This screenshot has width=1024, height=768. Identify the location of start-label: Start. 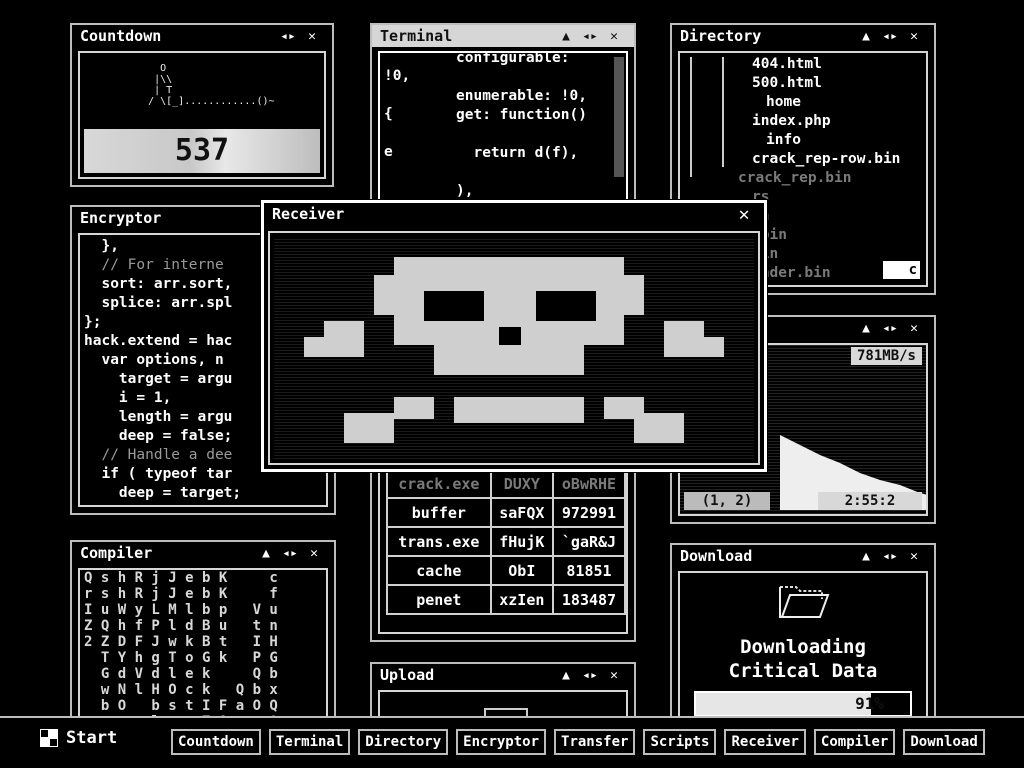
(92, 738).